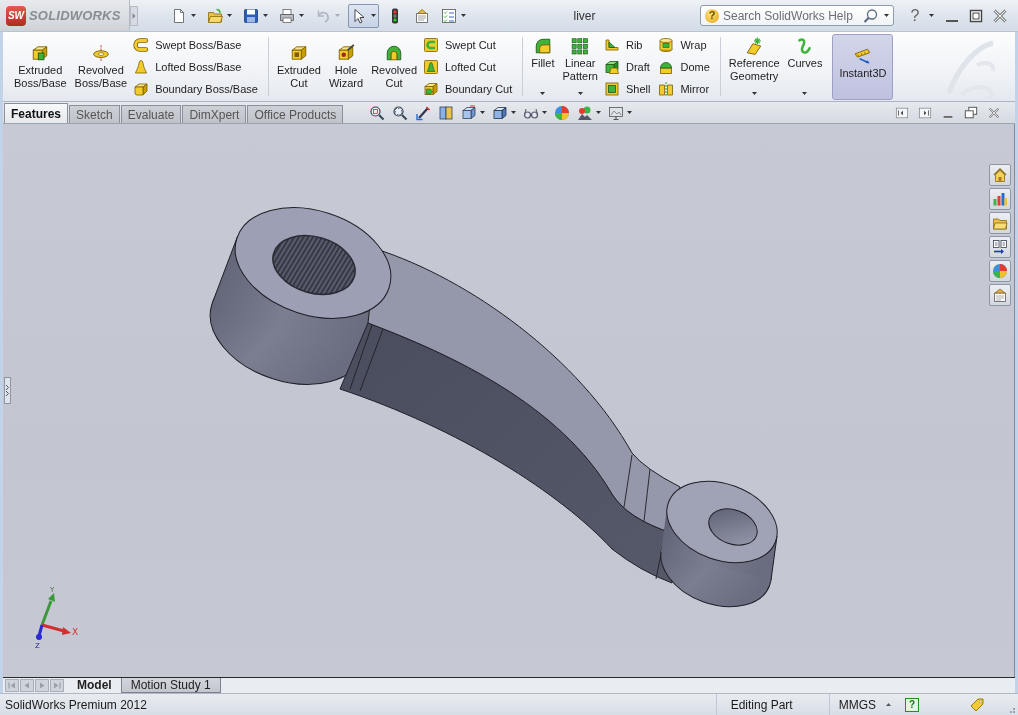 The height and width of the screenshot is (715, 1018). What do you see at coordinates (195, 89) in the screenshot?
I see `ribbon-button: Boundary Boss/Base` at bounding box center [195, 89].